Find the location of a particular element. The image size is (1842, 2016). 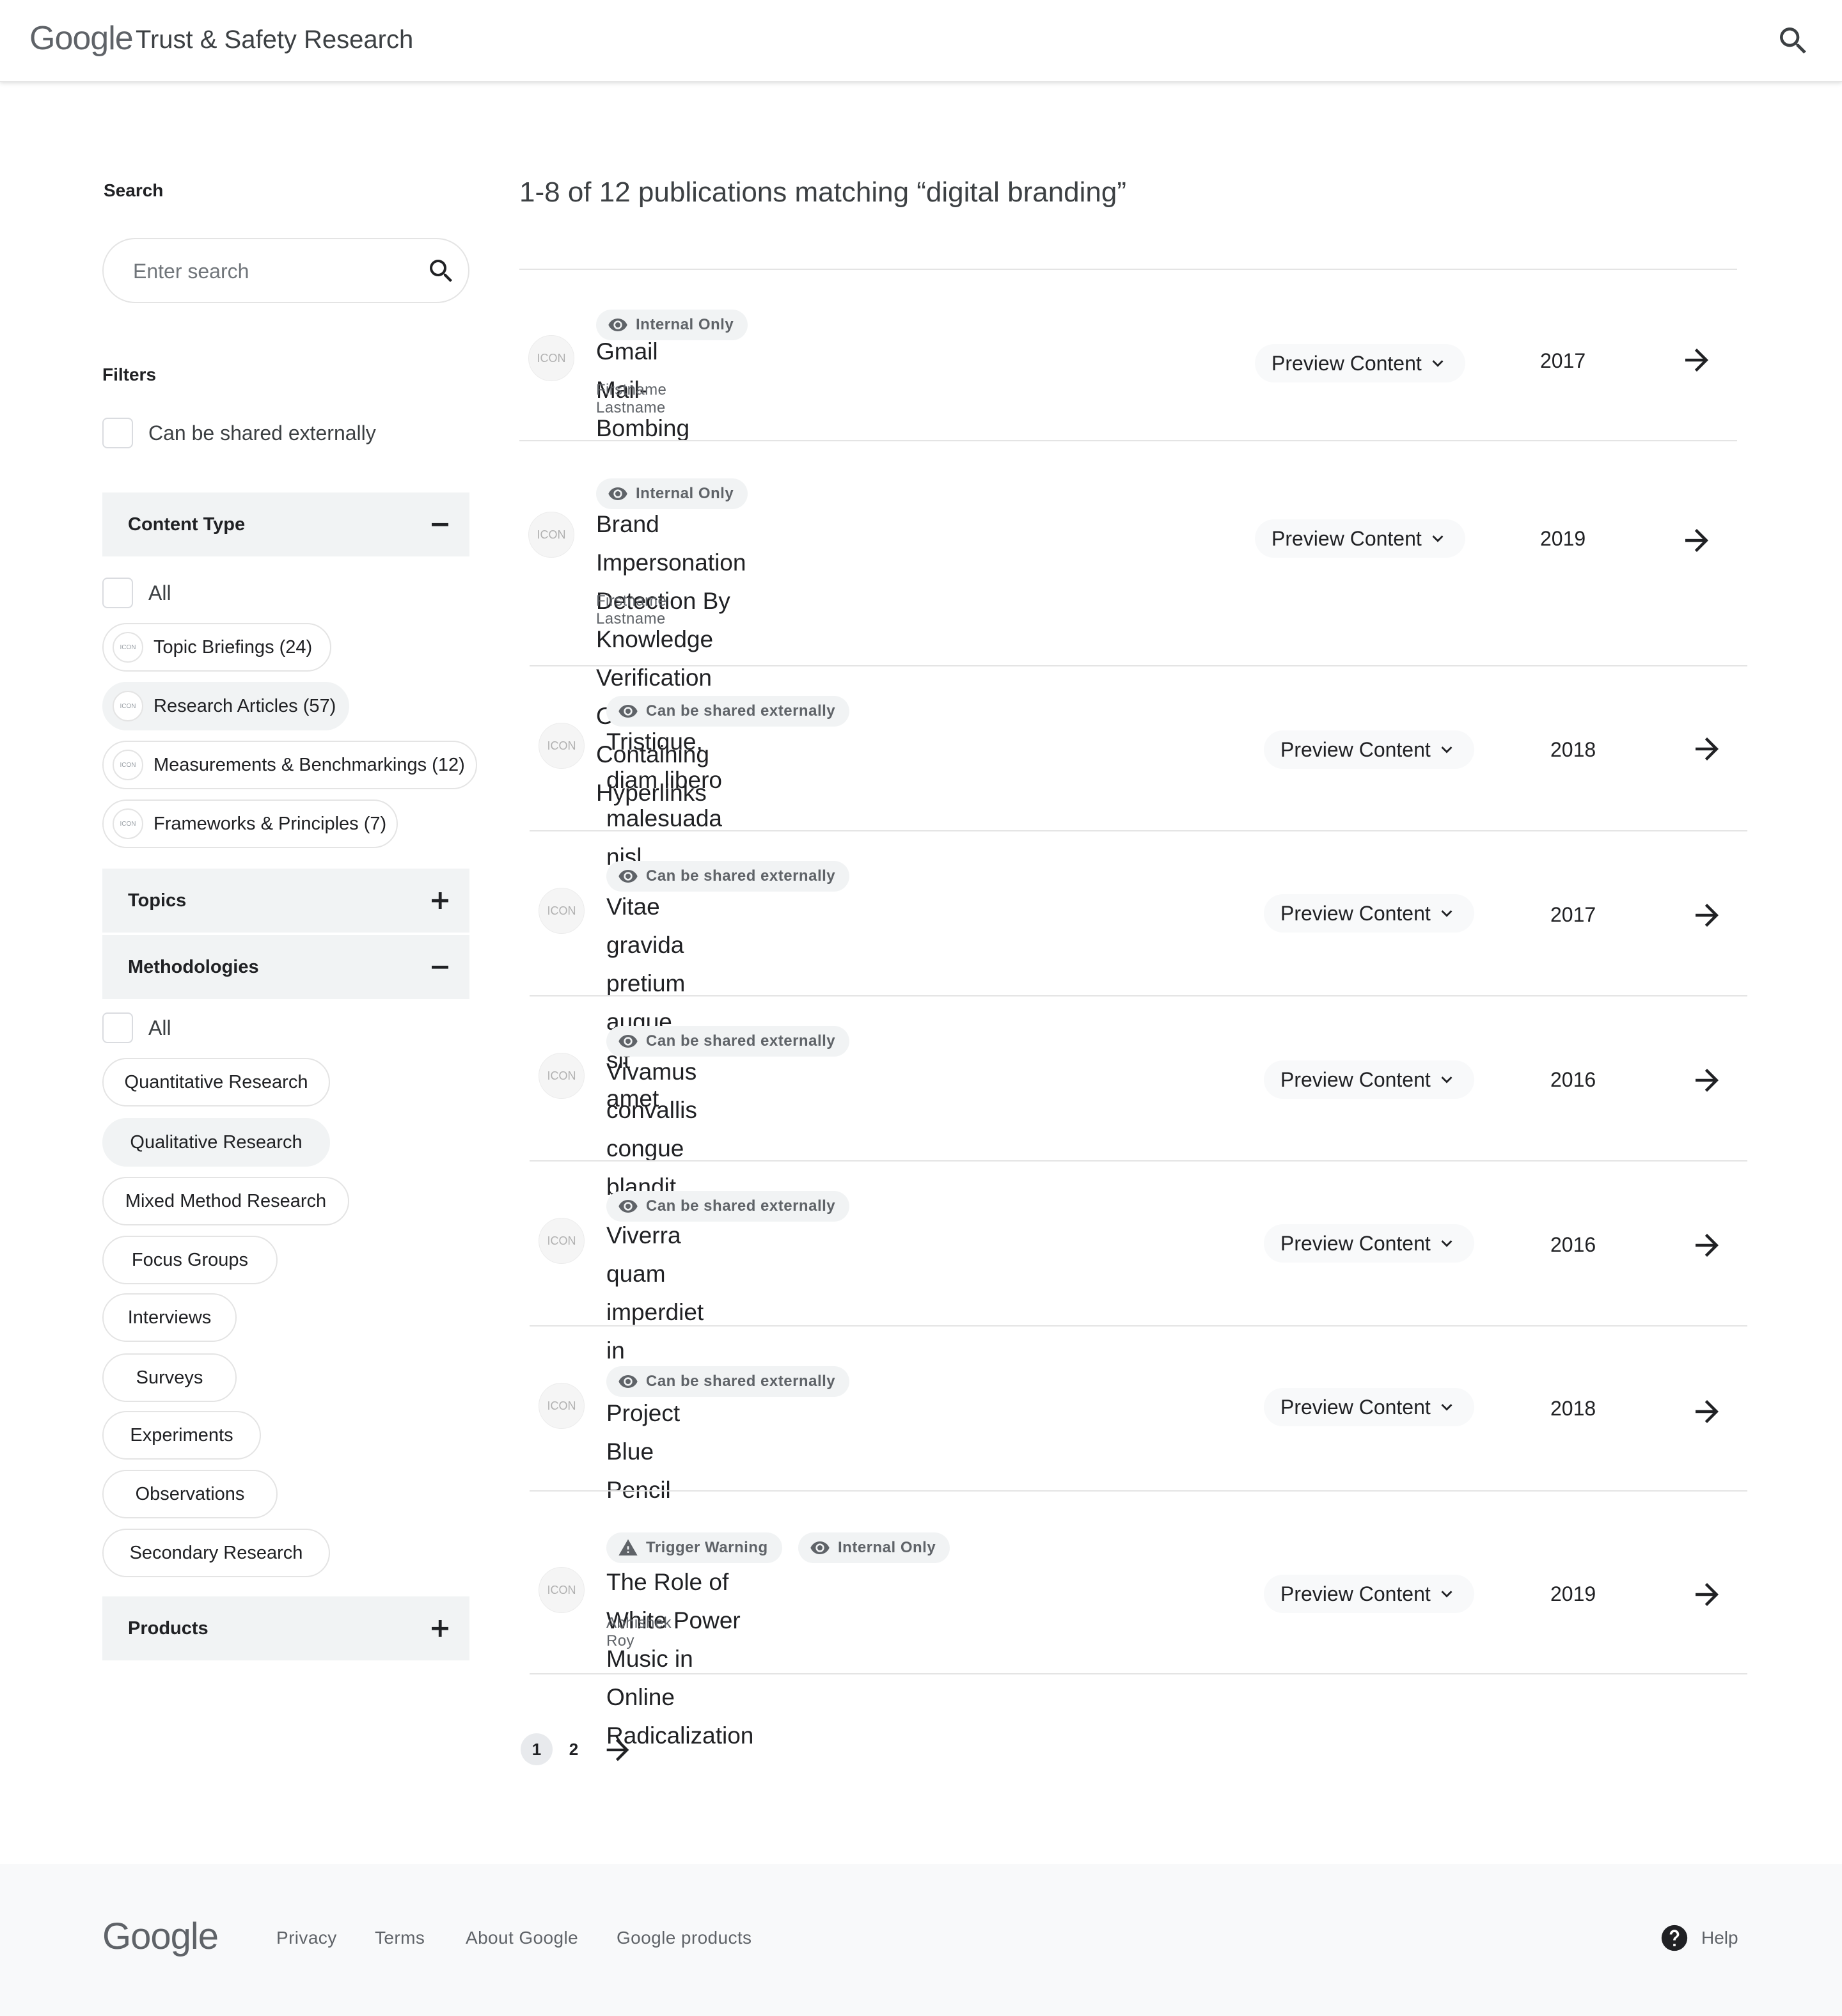

top-app-bar: Google Trust & Safety Research is located at coordinates (921, 41).